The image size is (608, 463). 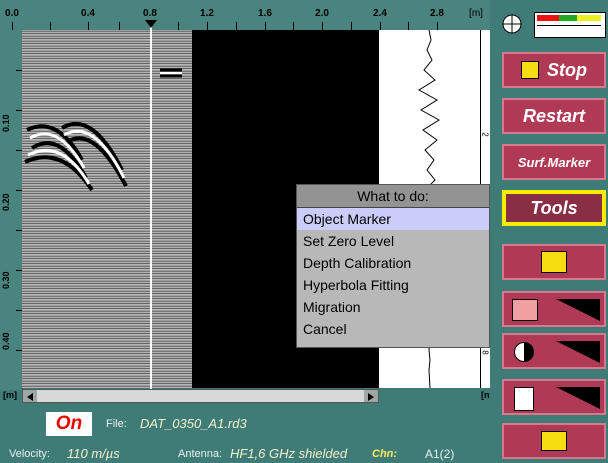 I want to click on arrow-left-icon, so click(x=30, y=397).